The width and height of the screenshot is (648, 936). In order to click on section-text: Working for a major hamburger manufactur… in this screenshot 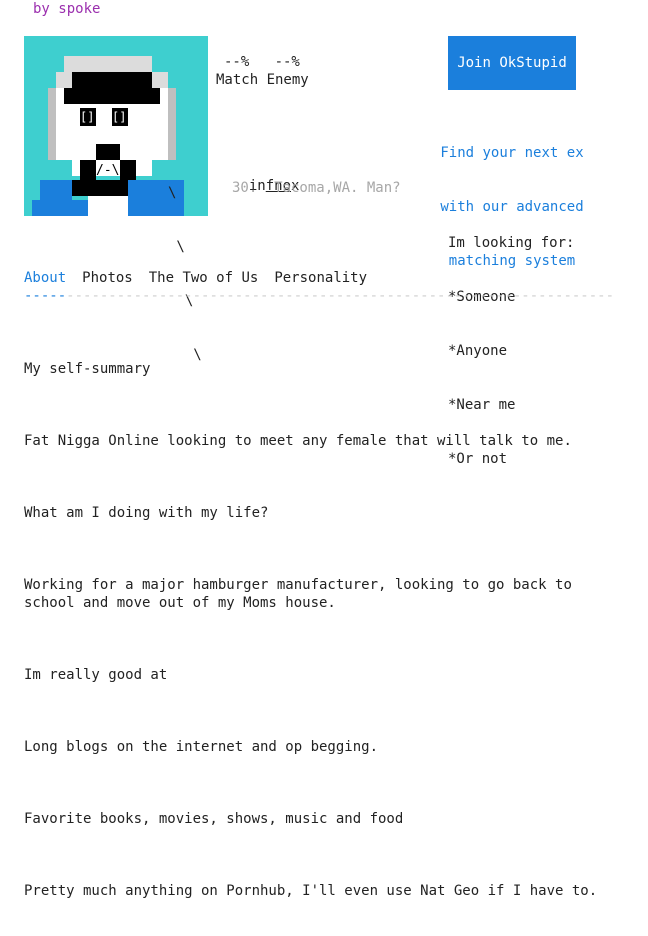, I will do `click(298, 594)`.